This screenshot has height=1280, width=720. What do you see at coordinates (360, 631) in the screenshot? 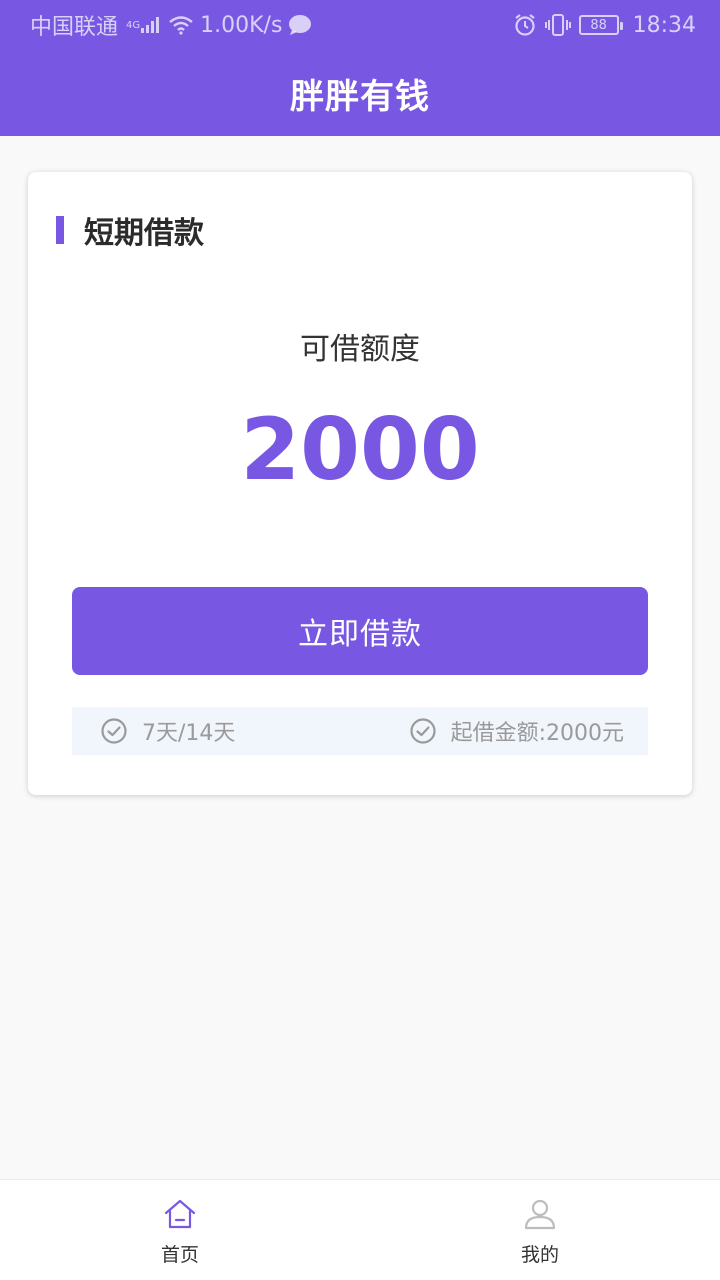
I see `borrow-now-button: 立即借款` at bounding box center [360, 631].